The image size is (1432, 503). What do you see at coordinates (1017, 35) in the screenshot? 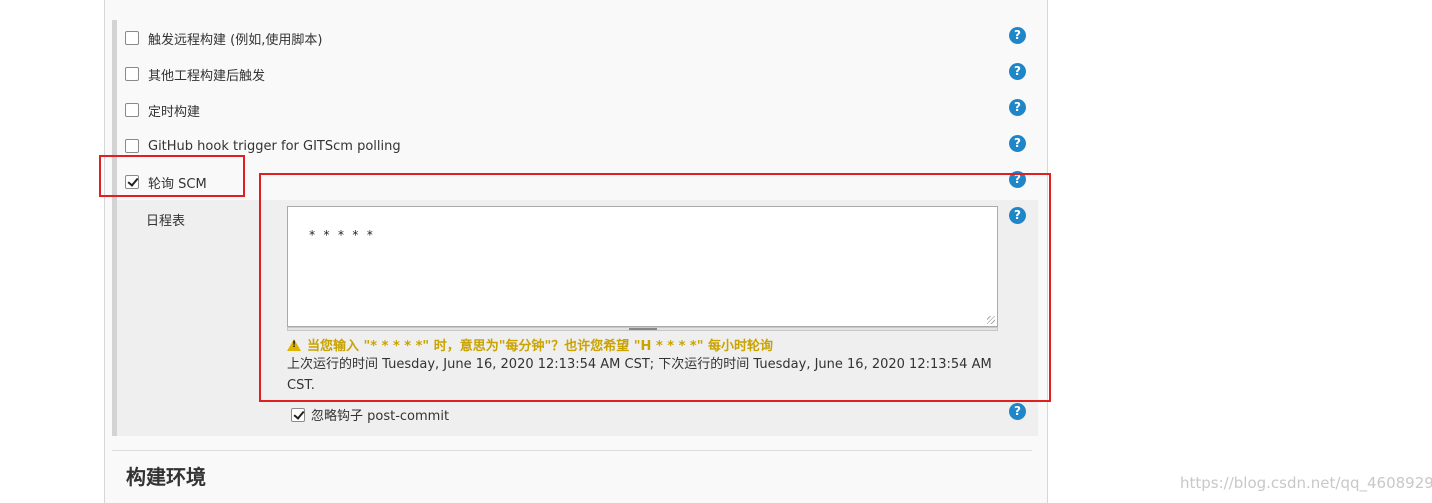
I see `trigger-remote-help-icon: ?` at bounding box center [1017, 35].